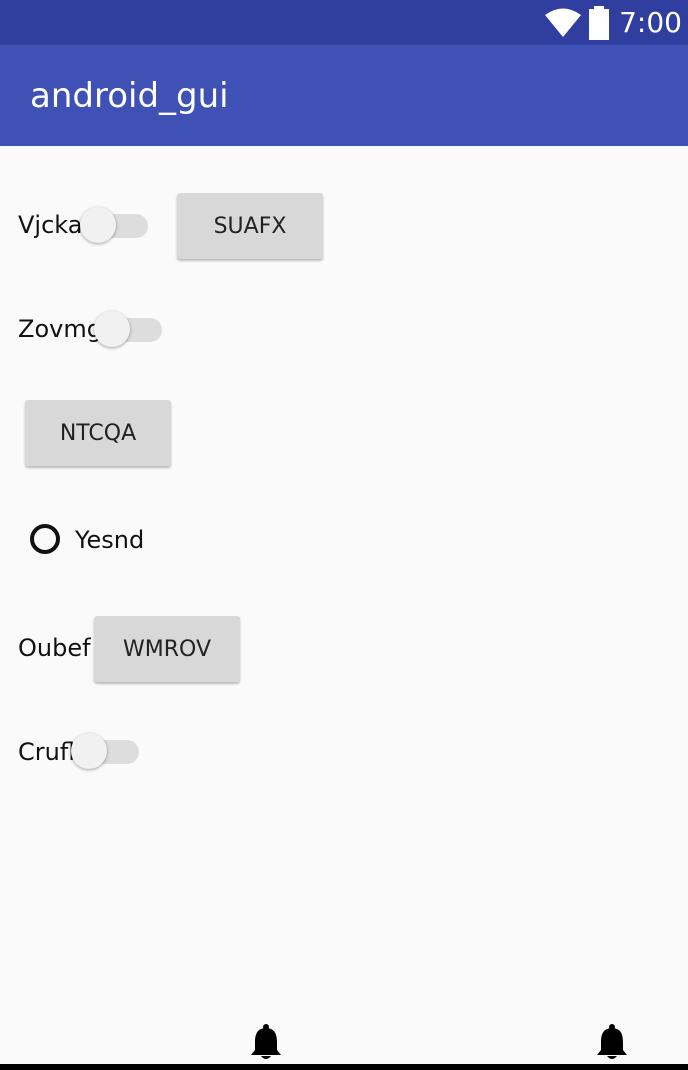  Describe the element at coordinates (46, 752) in the screenshot. I see `switch-label-crufl: Crufl` at that location.